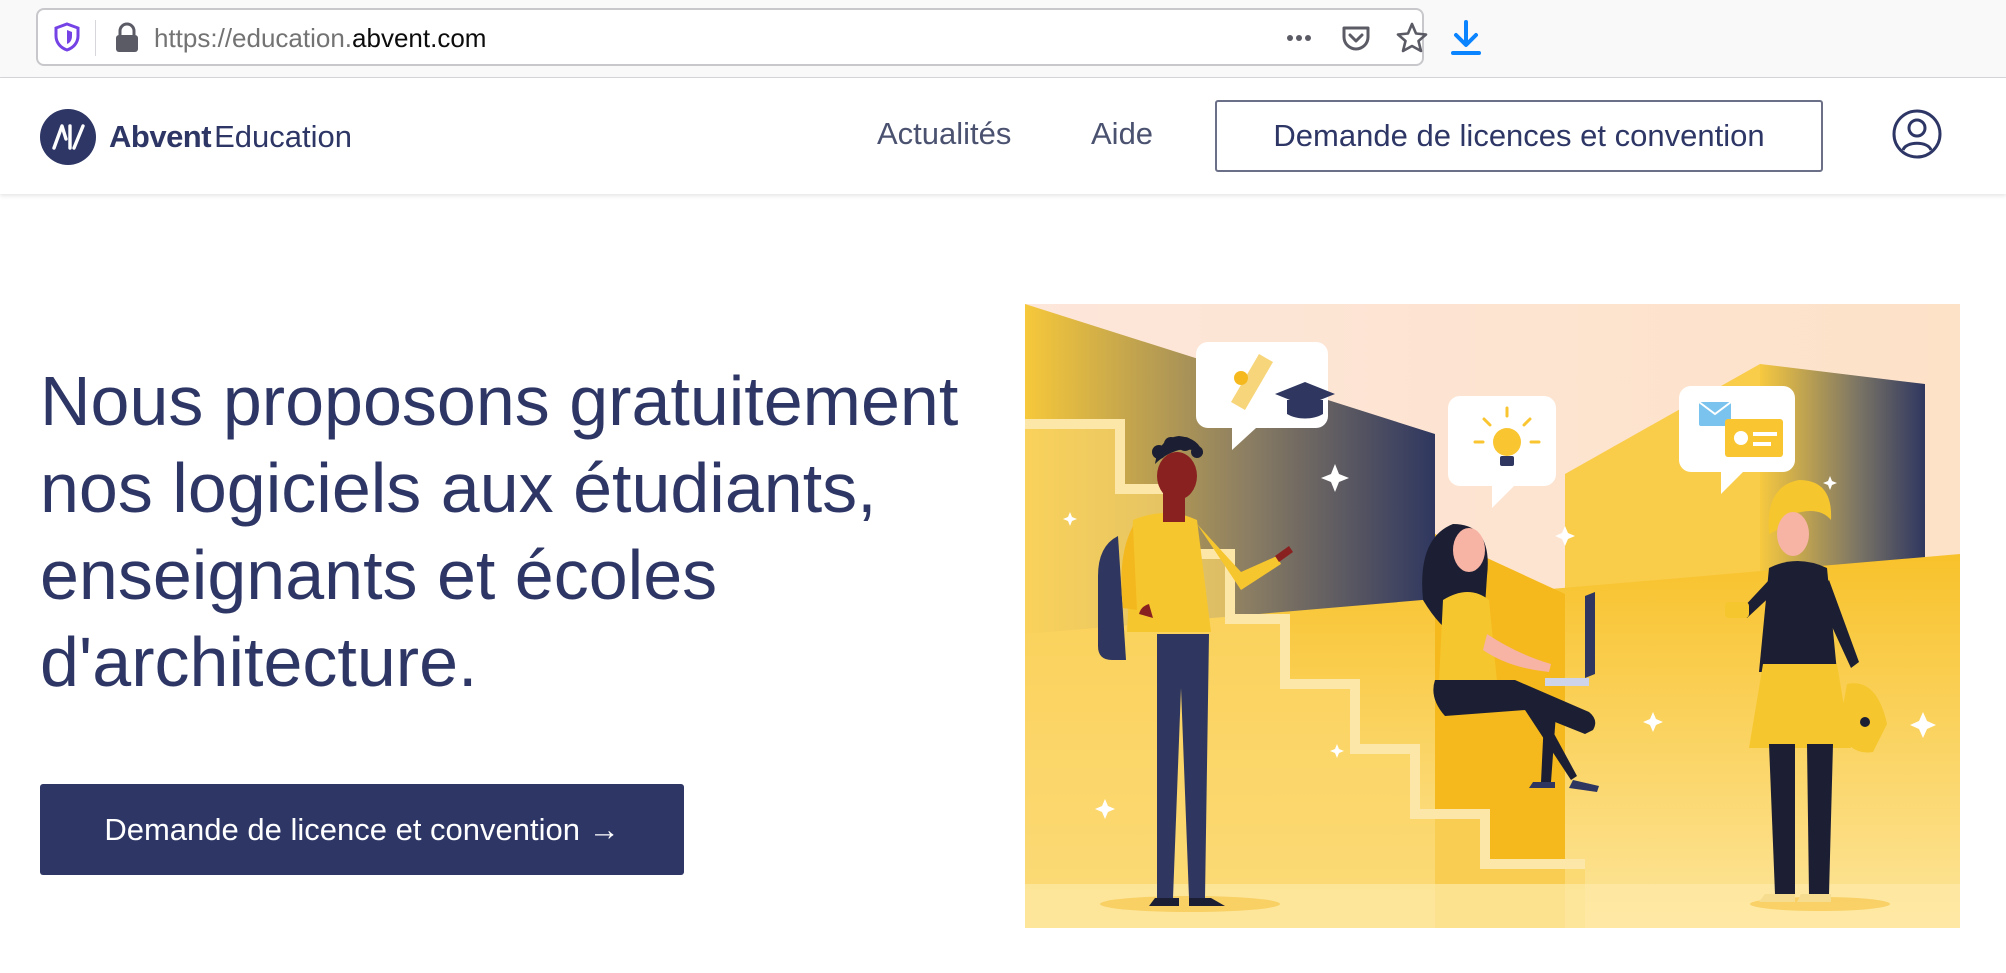 This screenshot has height=973, width=2006. I want to click on account-icon, so click(1917, 134).